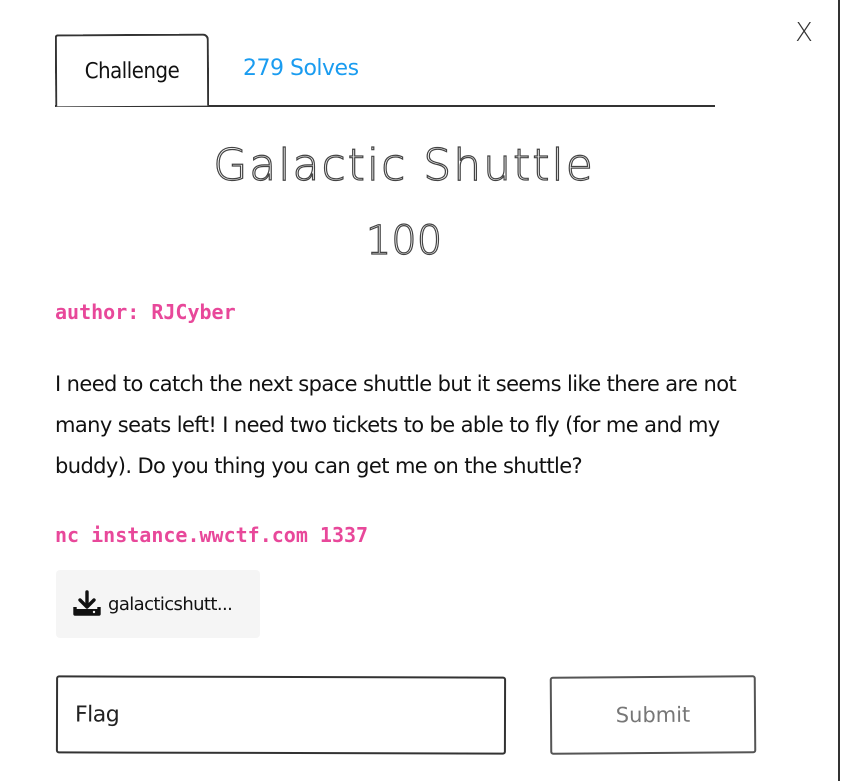 Image resolution: width=842 pixels, height=781 pixels. I want to click on download-icon, so click(87, 603).